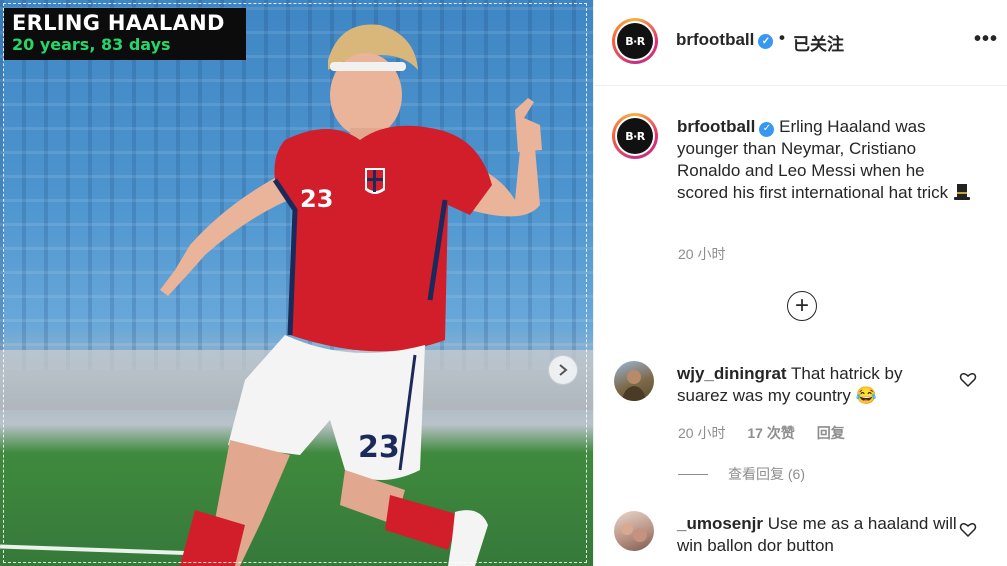  I want to click on more-options-button: •••, so click(986, 39).